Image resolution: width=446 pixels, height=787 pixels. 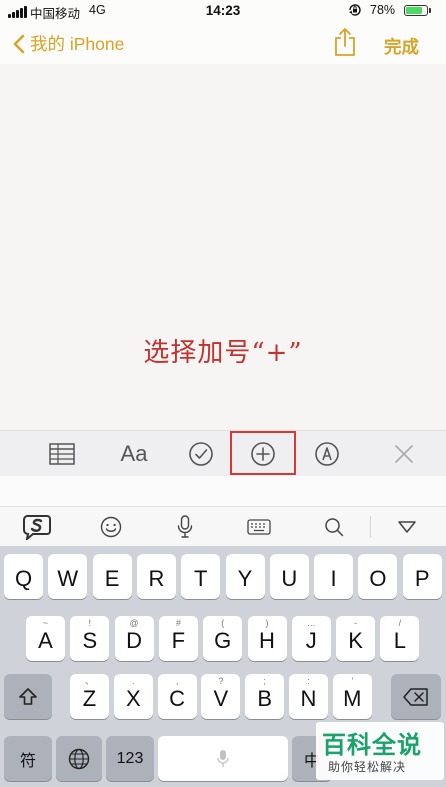 What do you see at coordinates (372, 745) in the screenshot?
I see `watermark-title: 百科全说` at bounding box center [372, 745].